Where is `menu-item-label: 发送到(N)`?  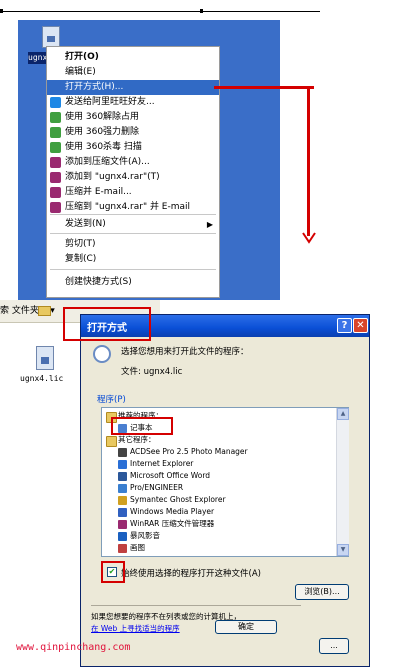
menu-item-label: 发送到(N) is located at coordinates (85, 224).